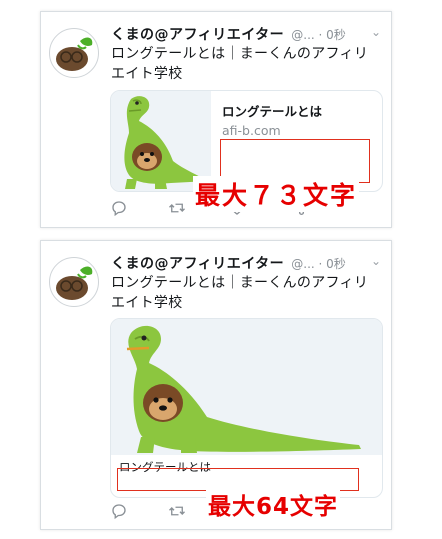  Describe the element at coordinates (276, 194) in the screenshot. I see `max-chars-annotation: 最大７３文字` at that location.